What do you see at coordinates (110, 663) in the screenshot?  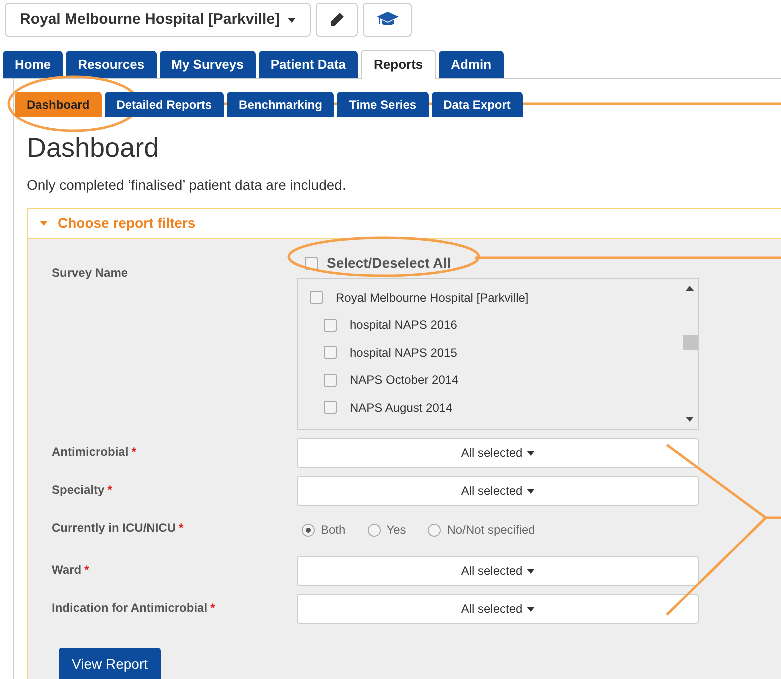 I see `view-report-button: View Report` at bounding box center [110, 663].